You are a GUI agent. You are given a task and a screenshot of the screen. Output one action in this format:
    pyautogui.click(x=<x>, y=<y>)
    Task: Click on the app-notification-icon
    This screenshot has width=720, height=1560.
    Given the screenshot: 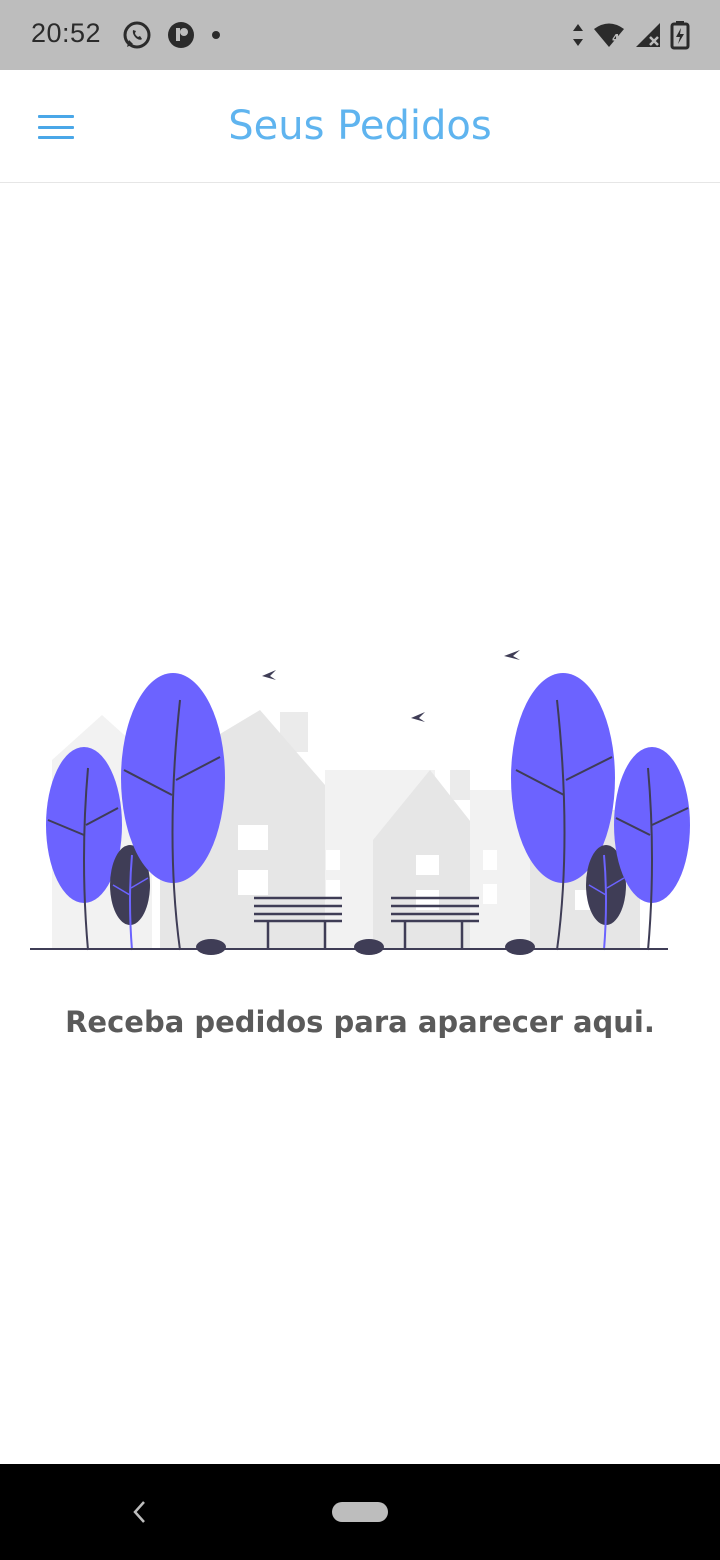 What is the action you would take?
    pyautogui.click(x=181, y=37)
    